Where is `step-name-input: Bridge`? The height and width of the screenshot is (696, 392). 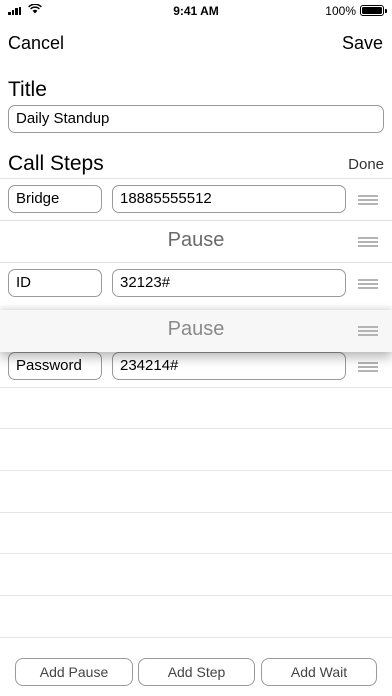 step-name-input: Bridge is located at coordinates (55, 199).